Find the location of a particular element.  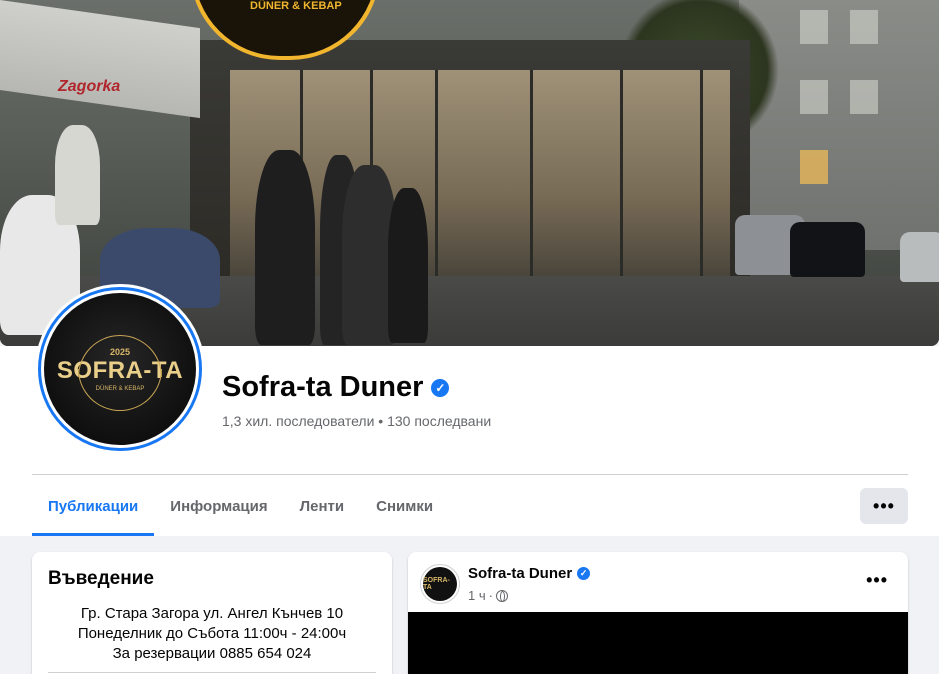

story-ring: 2025 SOFRA-TA DÜNER & KEBAP is located at coordinates (120, 369).